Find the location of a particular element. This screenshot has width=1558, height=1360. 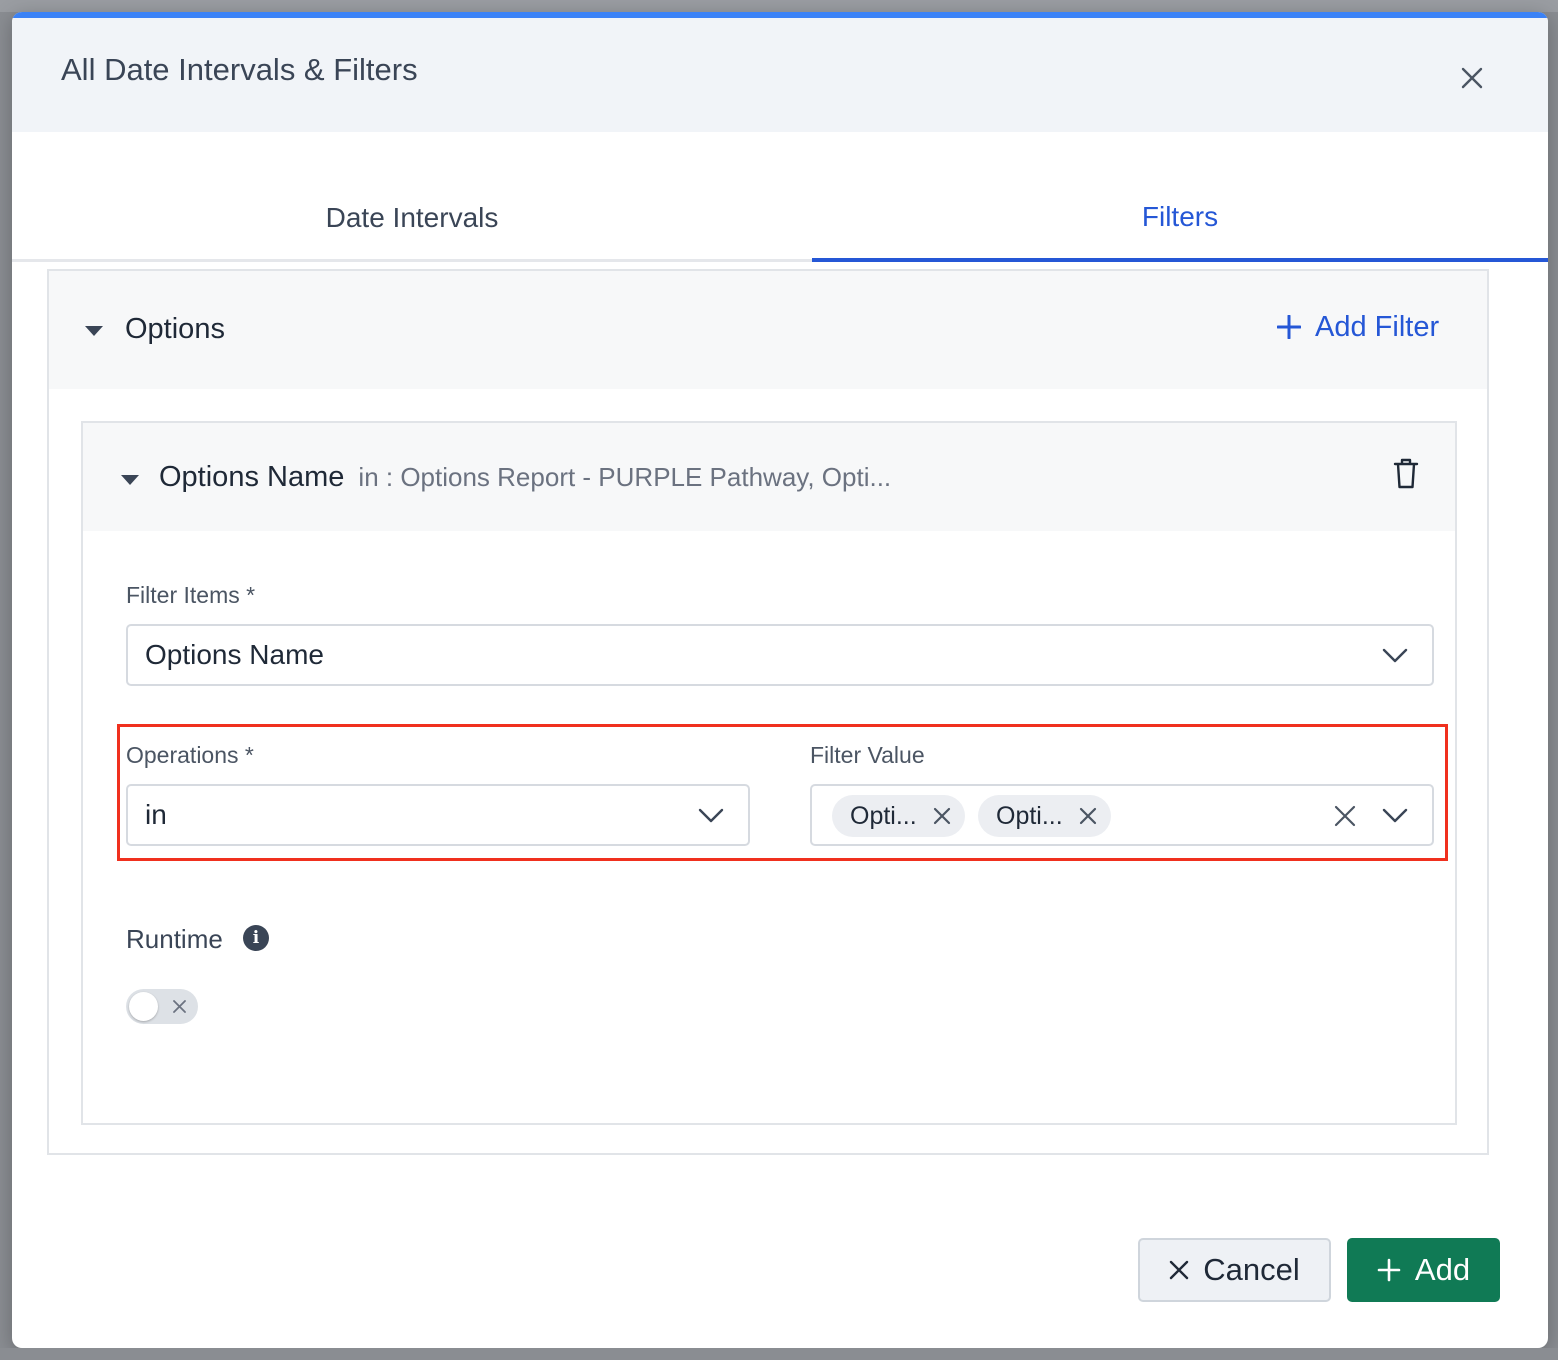

filter-card-name: Options Name is located at coordinates (252, 477).